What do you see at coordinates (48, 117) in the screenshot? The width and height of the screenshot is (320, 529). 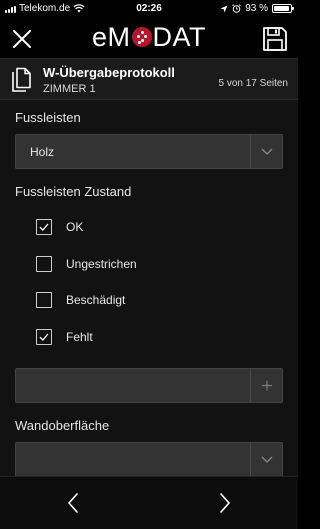 I see `fussleisten-label: Fussleisten` at bounding box center [48, 117].